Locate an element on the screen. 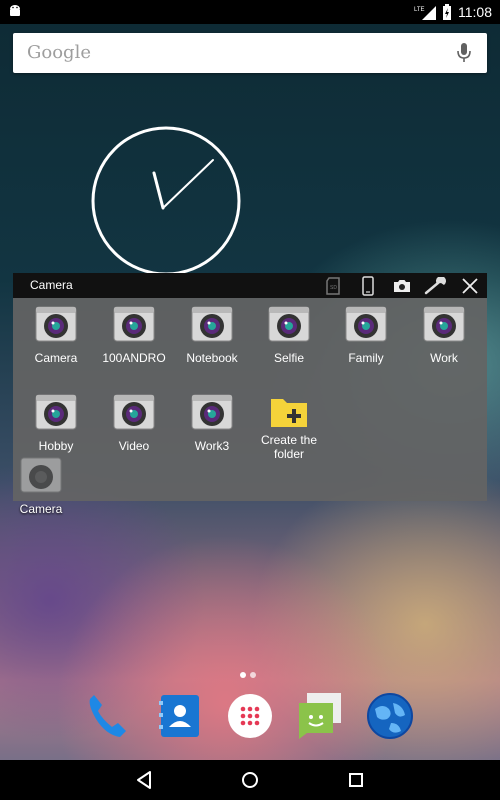  navigation-bar is located at coordinates (250, 780).